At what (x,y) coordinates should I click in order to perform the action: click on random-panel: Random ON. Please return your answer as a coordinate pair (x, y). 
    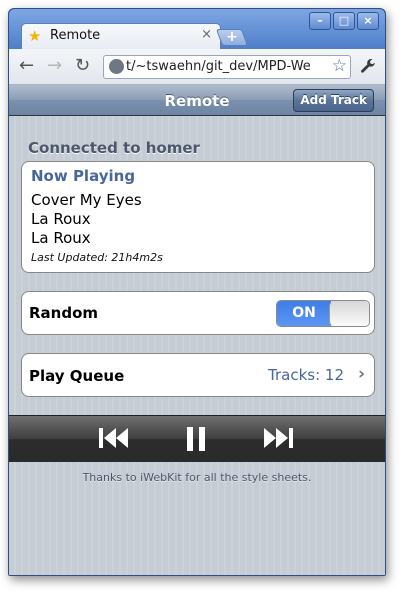
    Looking at the image, I should click on (198, 313).